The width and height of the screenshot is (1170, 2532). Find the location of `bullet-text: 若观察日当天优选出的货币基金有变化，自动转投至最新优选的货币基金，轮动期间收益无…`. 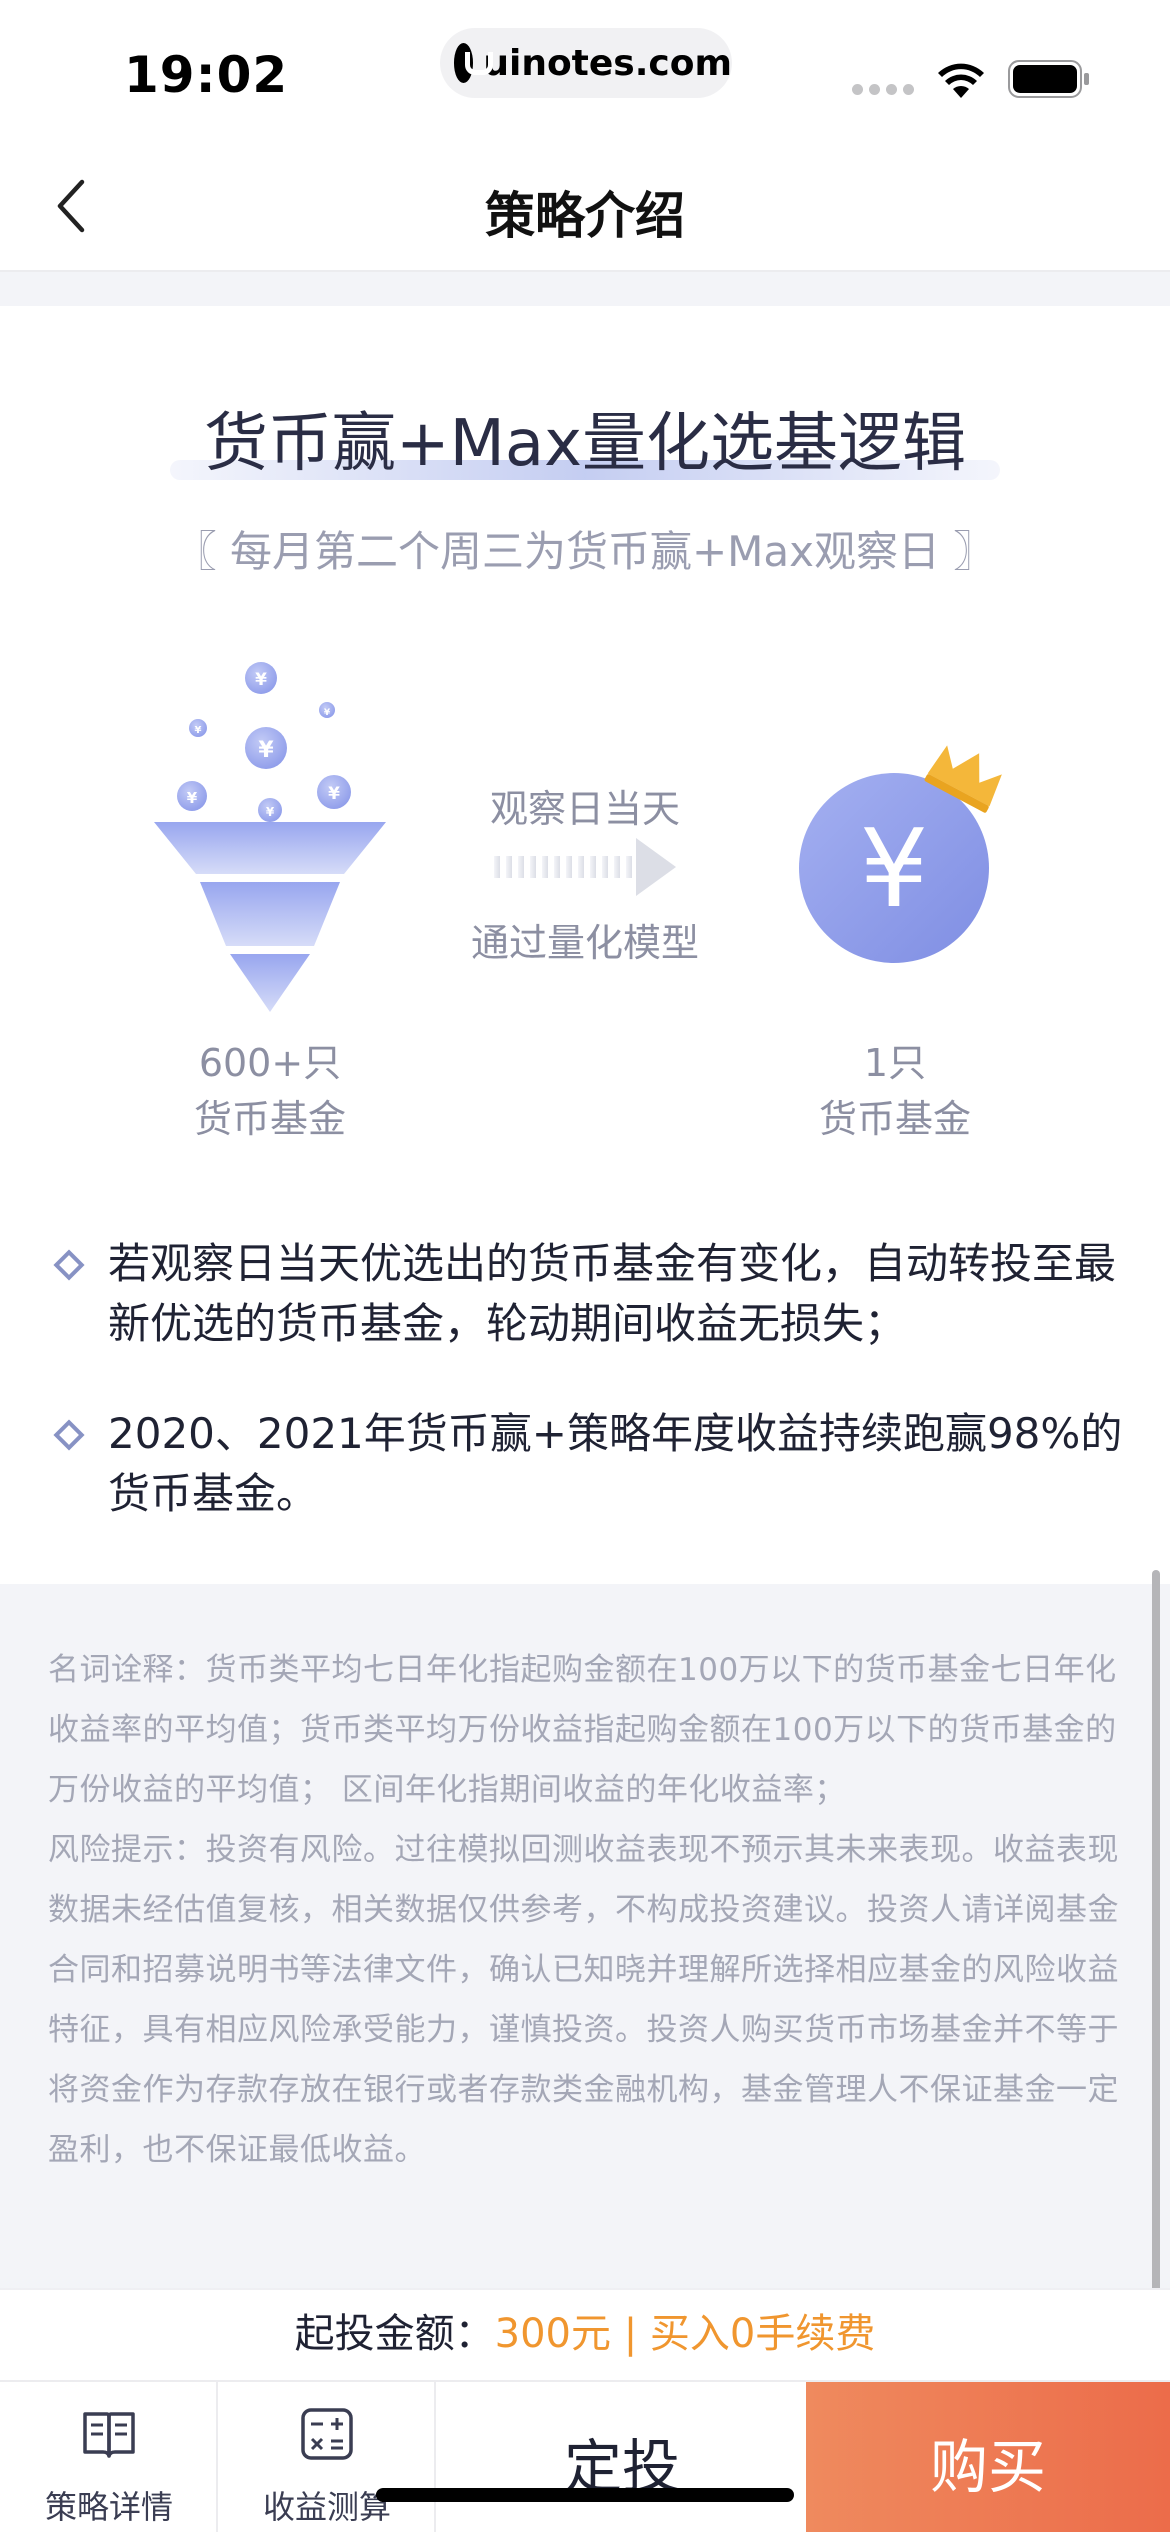

bullet-text: 若观察日当天优选出的货币基金有变化，自动转投至最新优选的货币基金，轮动期间收益无… is located at coordinates (612, 1293).